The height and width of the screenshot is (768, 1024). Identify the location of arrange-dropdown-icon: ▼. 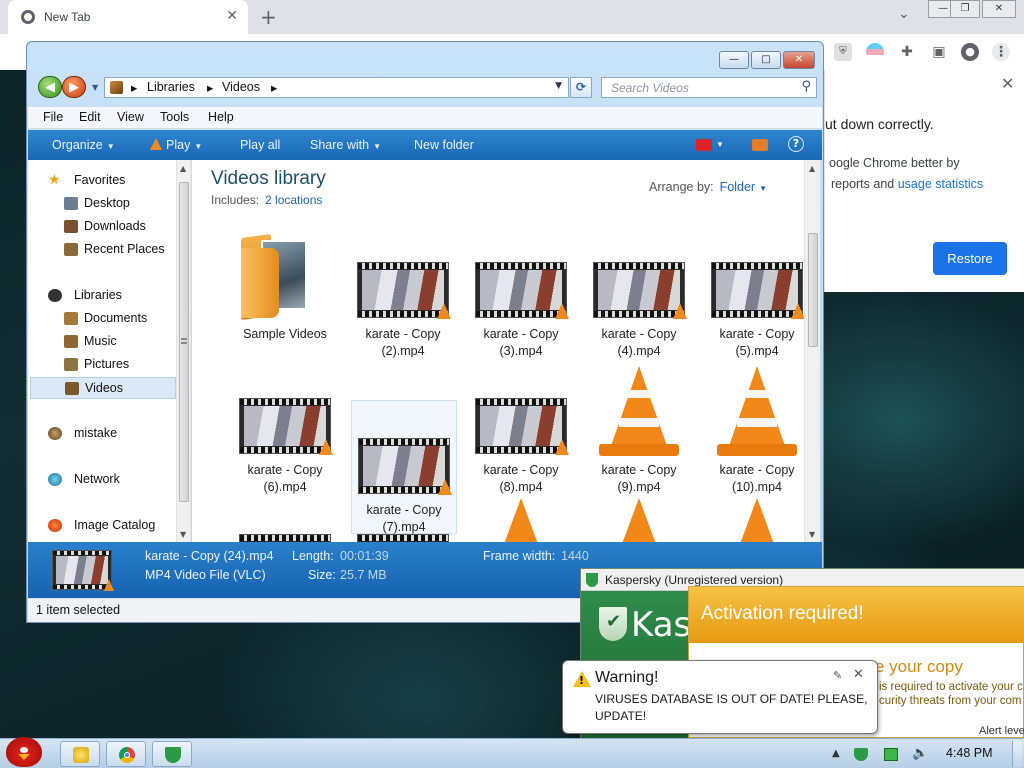
(763, 188).